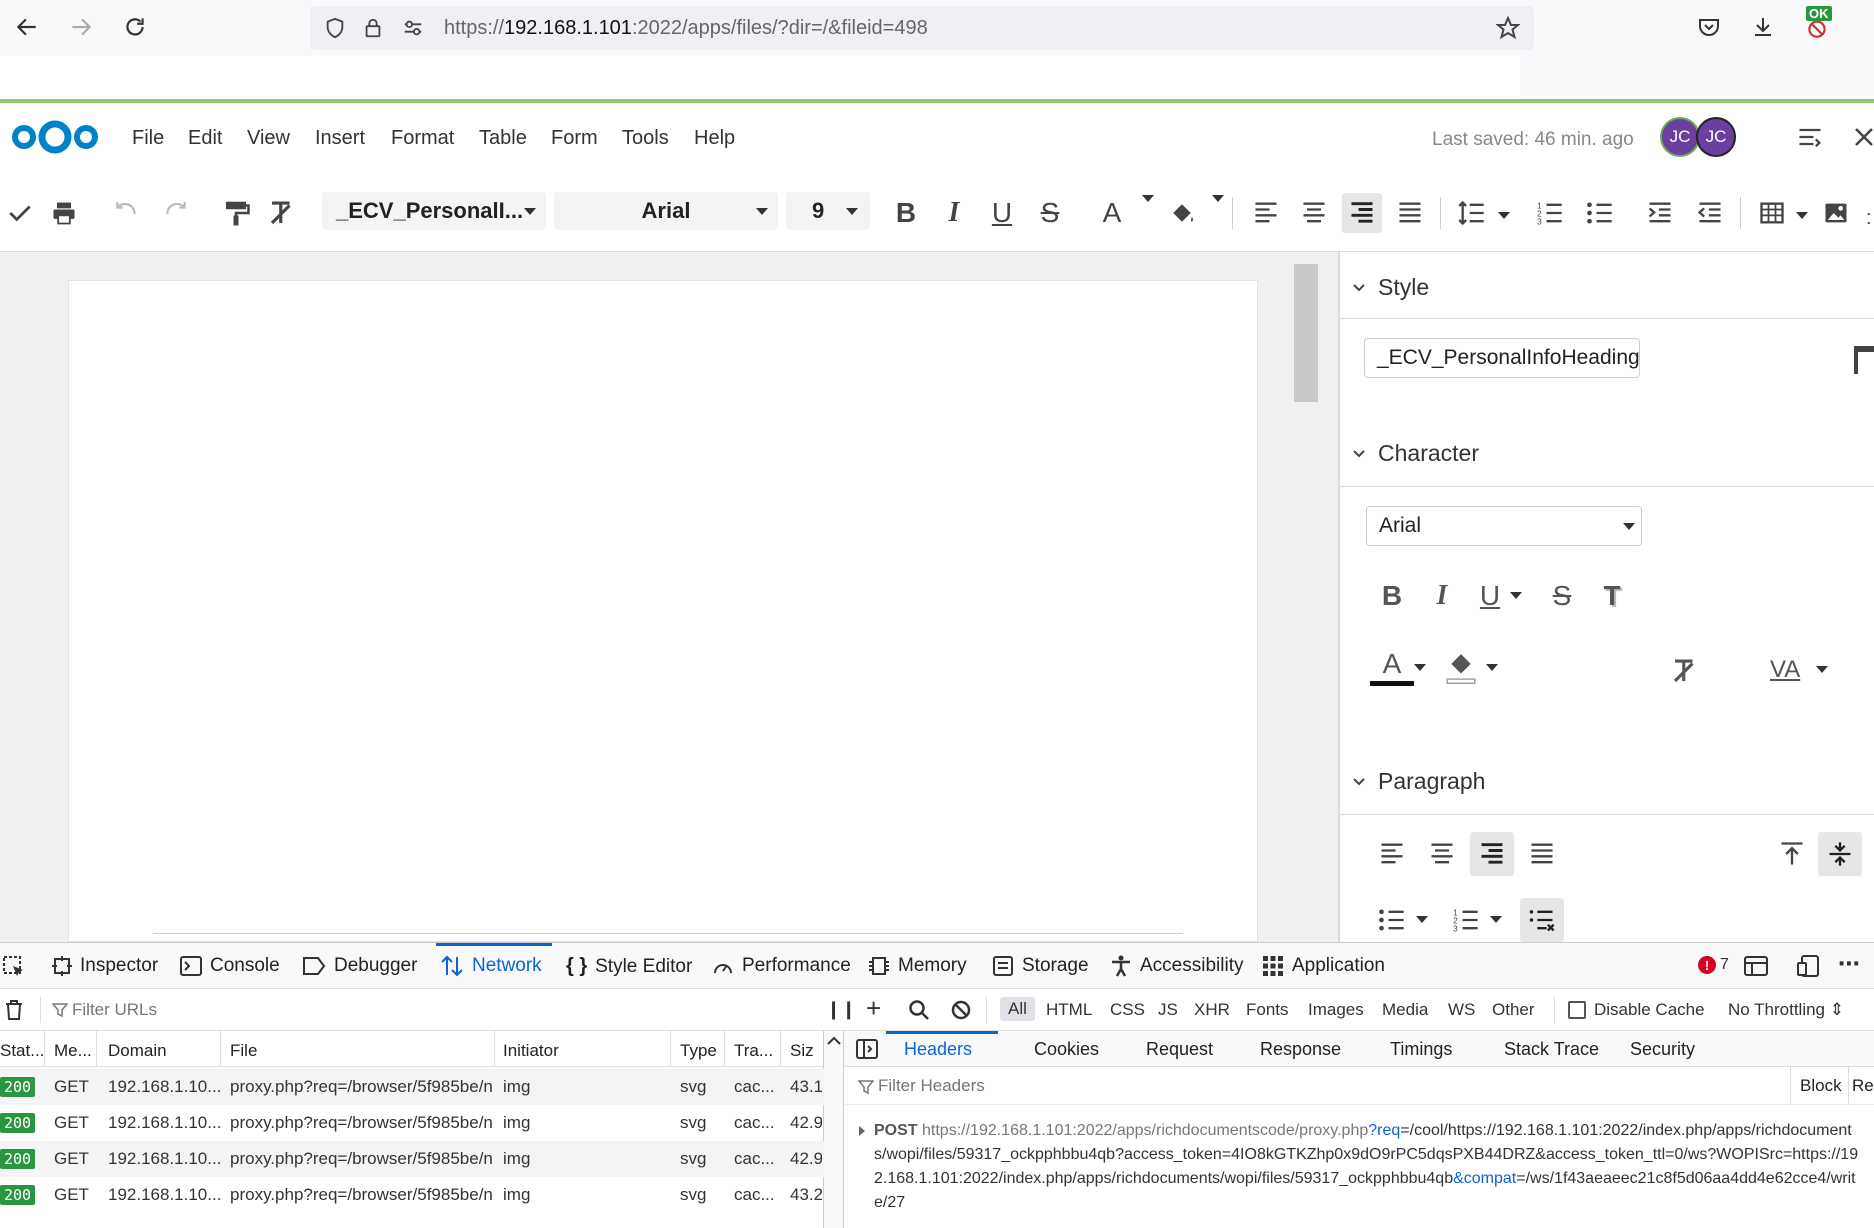 The width and height of the screenshot is (1874, 1228). What do you see at coordinates (1405, 1010) in the screenshot?
I see `filter-media: Media` at bounding box center [1405, 1010].